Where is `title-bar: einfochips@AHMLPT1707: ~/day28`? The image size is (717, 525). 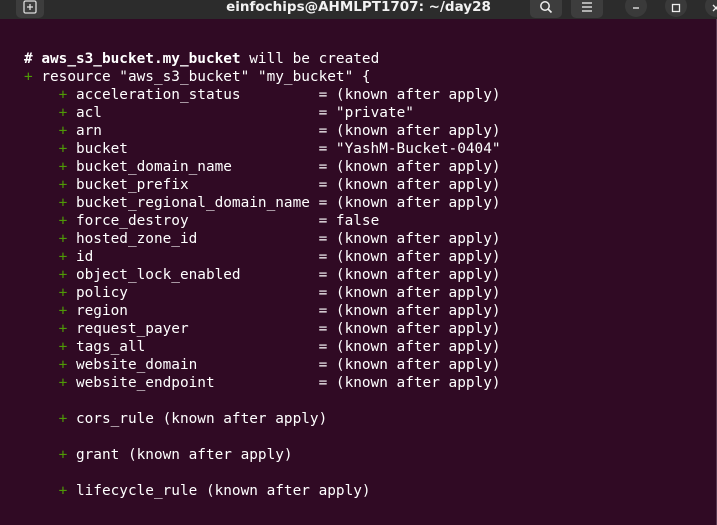 title-bar: einfochips@AHMLPT1707: ~/day28 is located at coordinates (358, 9).